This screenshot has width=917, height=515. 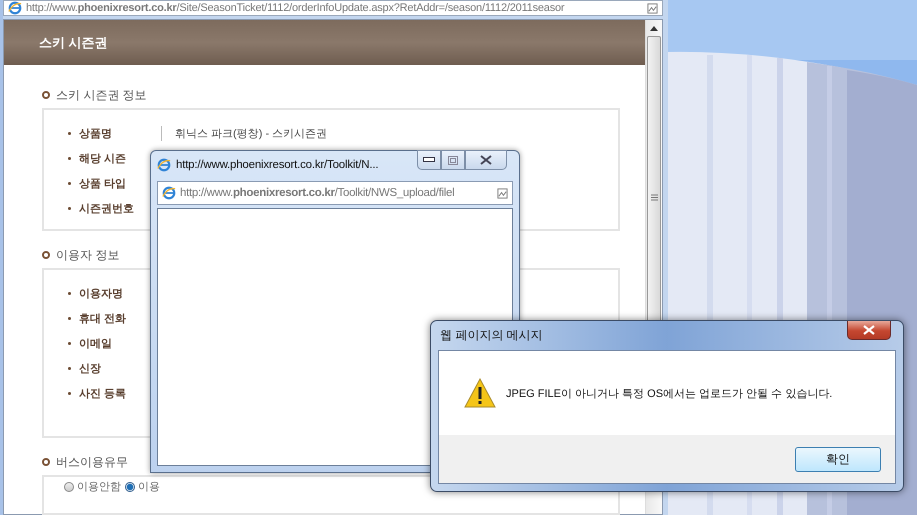 What do you see at coordinates (838, 459) in the screenshot?
I see `ok-button: 확인` at bounding box center [838, 459].